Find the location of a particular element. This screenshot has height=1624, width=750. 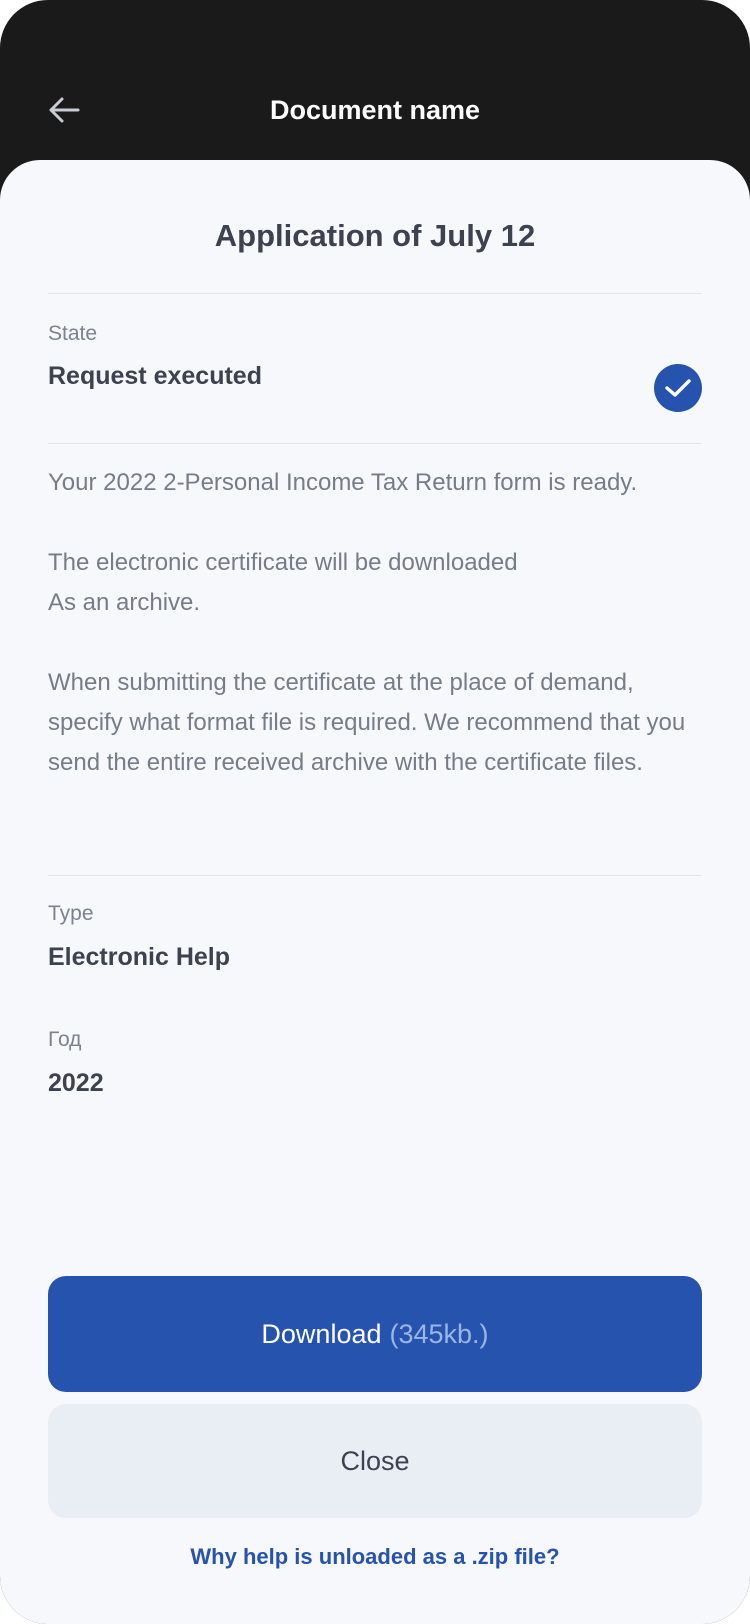

download-label: Download is located at coordinates (321, 1333).